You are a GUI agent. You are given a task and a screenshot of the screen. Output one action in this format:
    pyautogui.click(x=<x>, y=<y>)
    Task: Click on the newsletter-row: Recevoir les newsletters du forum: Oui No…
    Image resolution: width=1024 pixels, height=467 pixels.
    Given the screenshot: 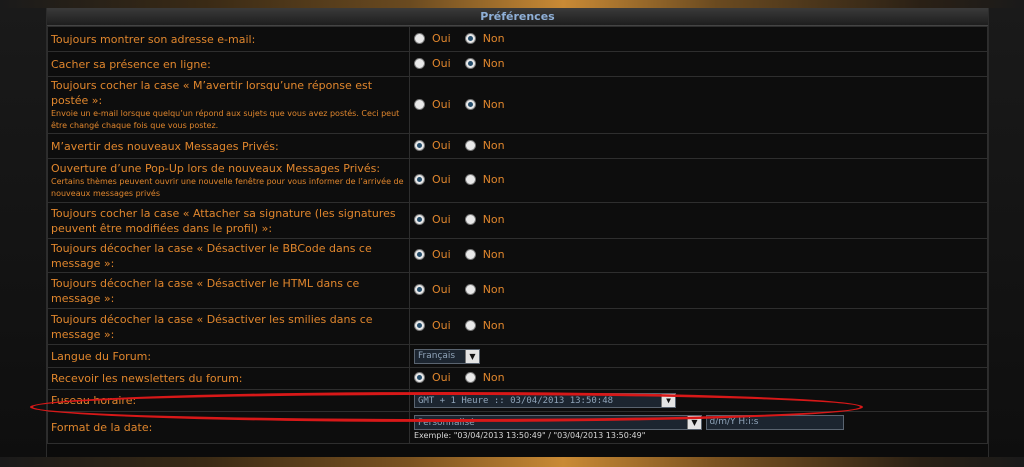 What is the action you would take?
    pyautogui.click(x=517, y=378)
    